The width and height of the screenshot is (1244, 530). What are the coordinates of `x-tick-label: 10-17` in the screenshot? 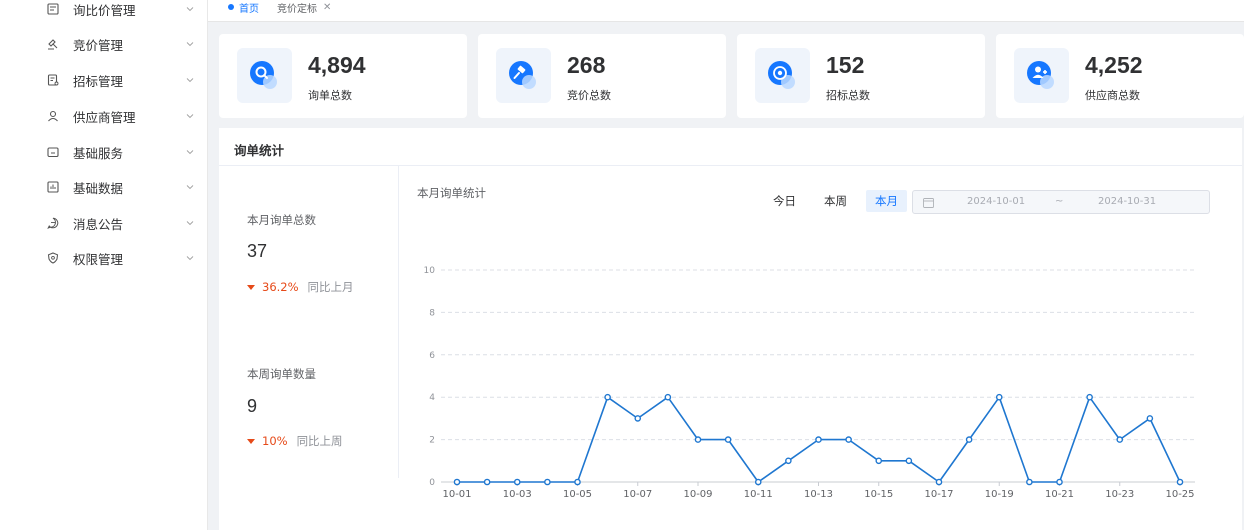 It's located at (938, 494).